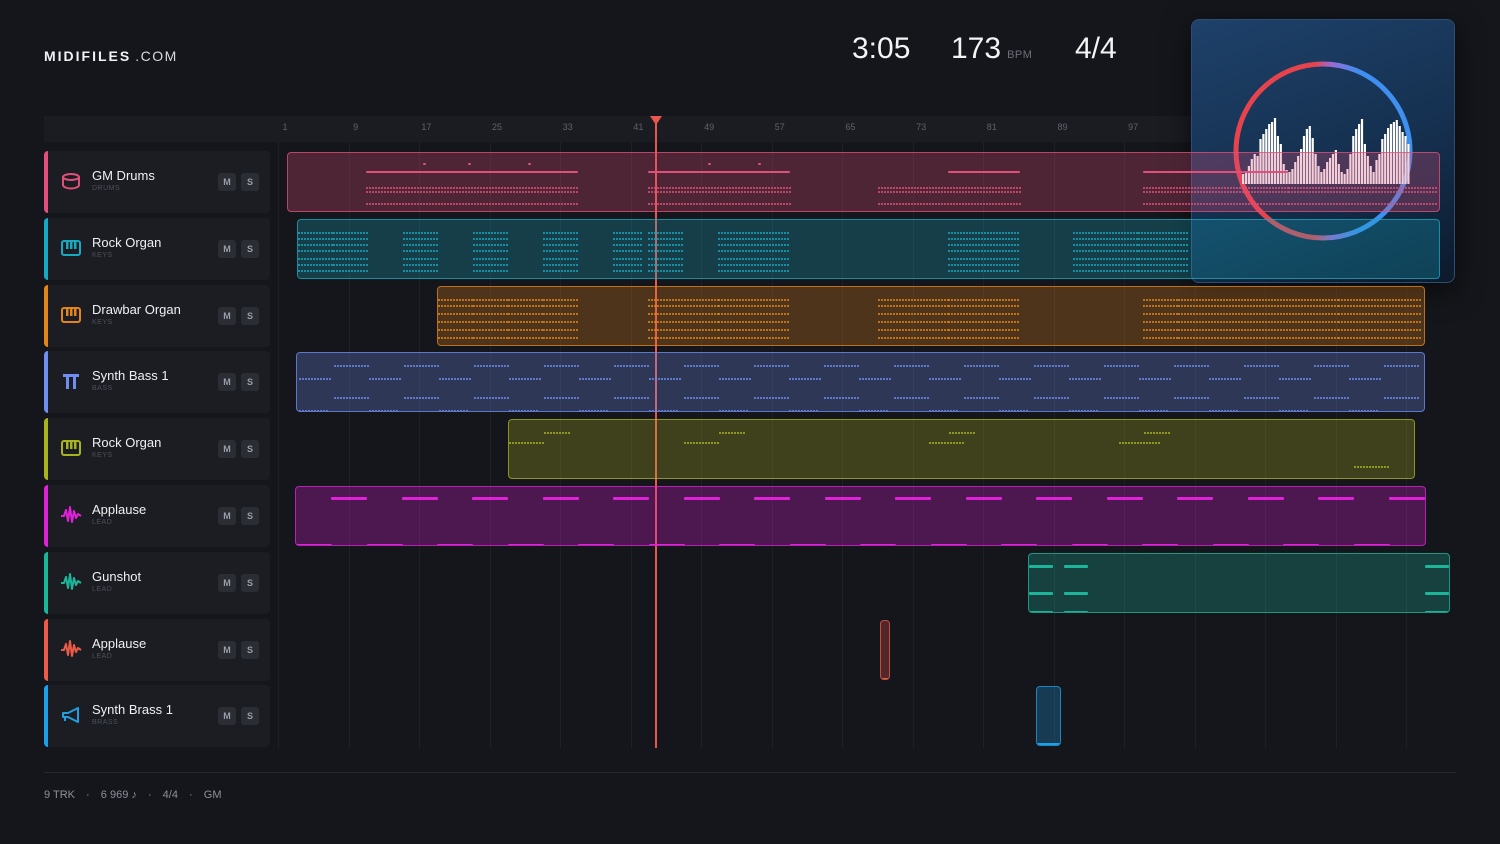  I want to click on playhead-handle, so click(656, 120).